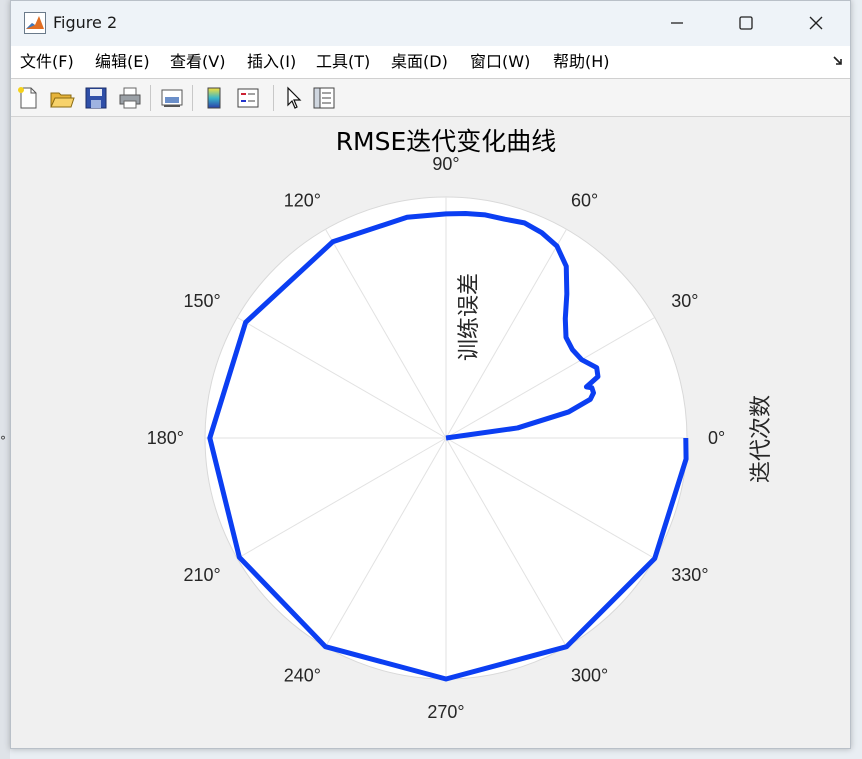  Describe the element at coordinates (85, 22) in the screenshot. I see `window-title: Figure 2` at that location.